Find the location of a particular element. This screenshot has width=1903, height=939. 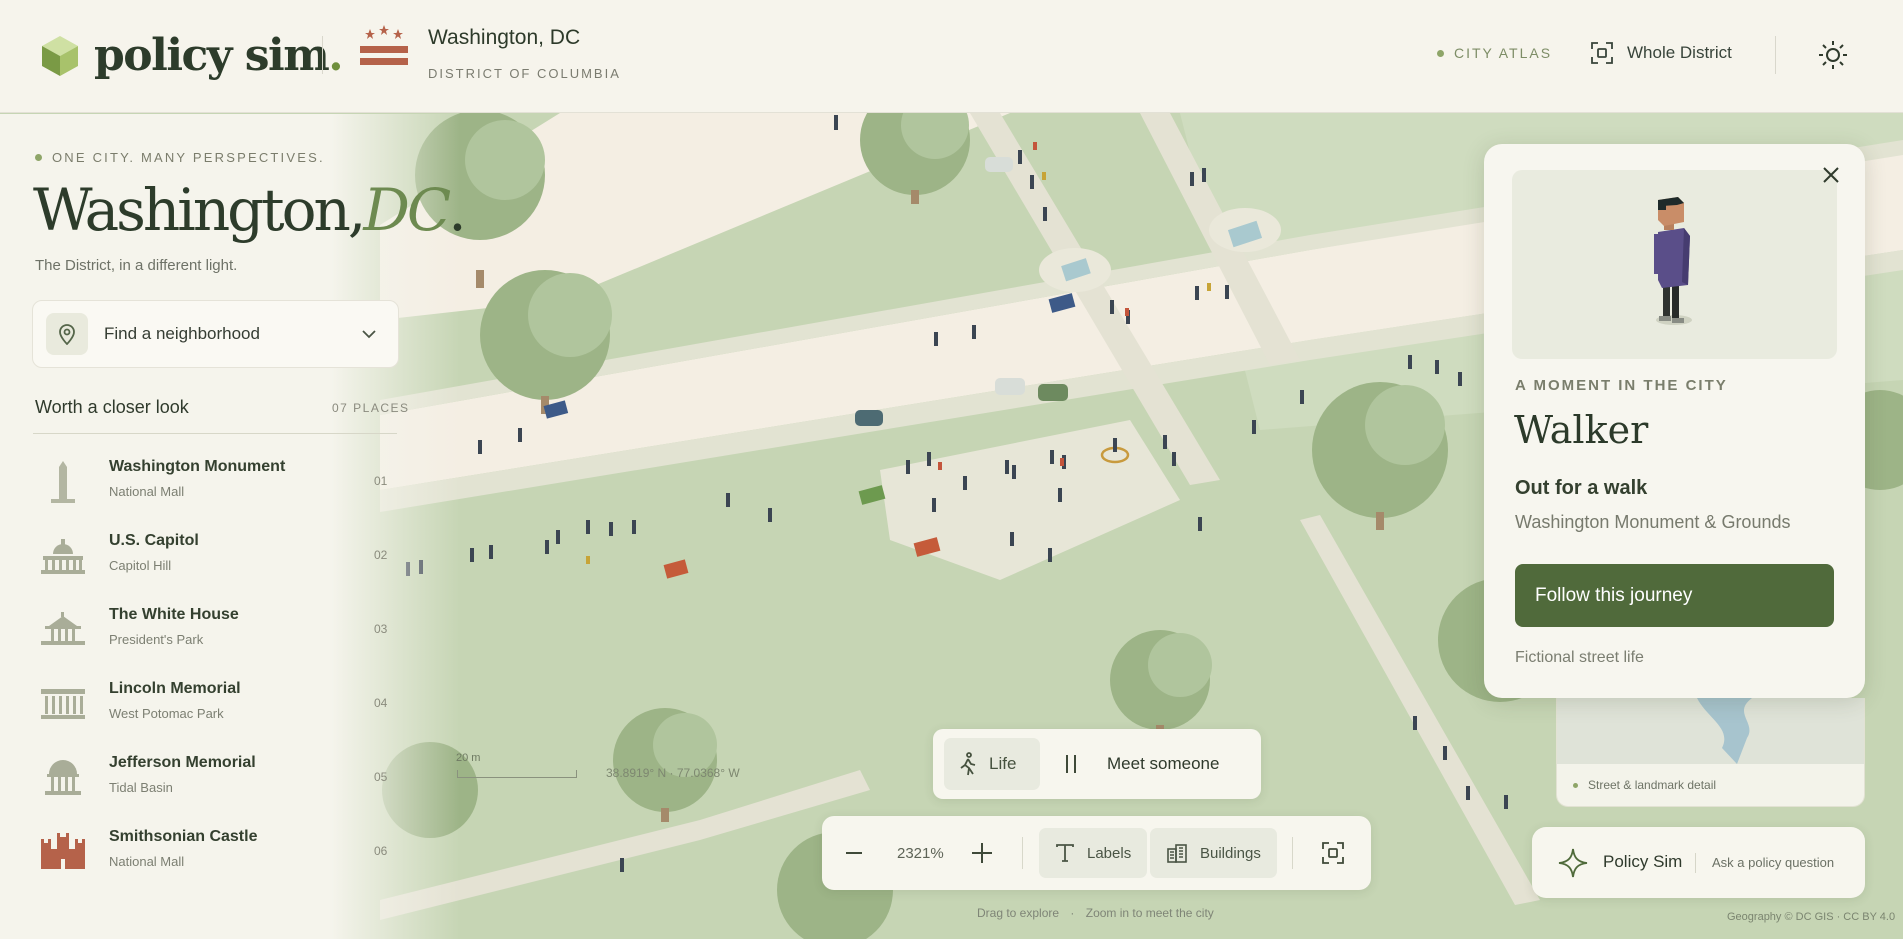

zoom-out-icon is located at coordinates (854, 853).